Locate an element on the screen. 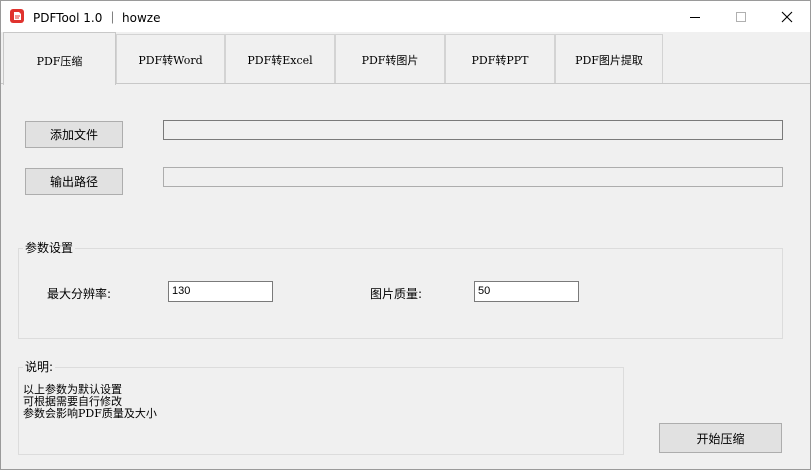 The width and height of the screenshot is (811, 470). max-resolution-input: 130 is located at coordinates (220, 291).